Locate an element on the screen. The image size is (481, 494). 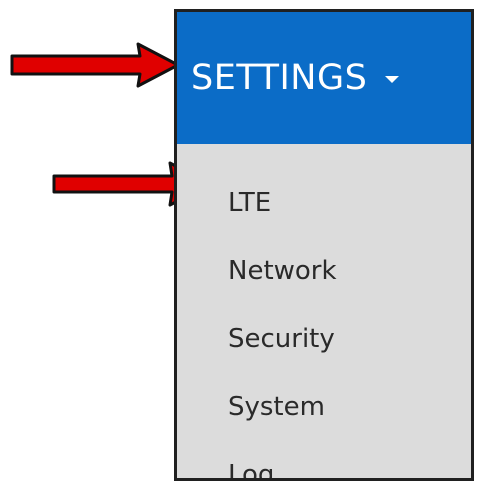
caret-down-icon is located at coordinates (392, 79).